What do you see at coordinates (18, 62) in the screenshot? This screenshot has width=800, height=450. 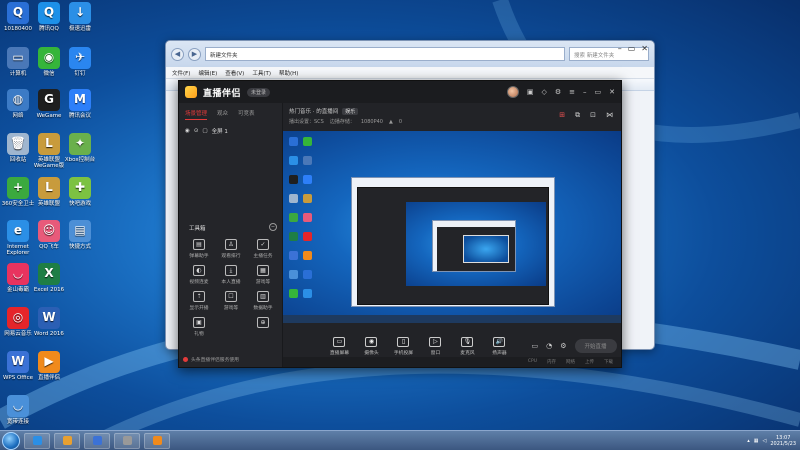 I see `desktop-icon: ▭ 计算机` at bounding box center [18, 62].